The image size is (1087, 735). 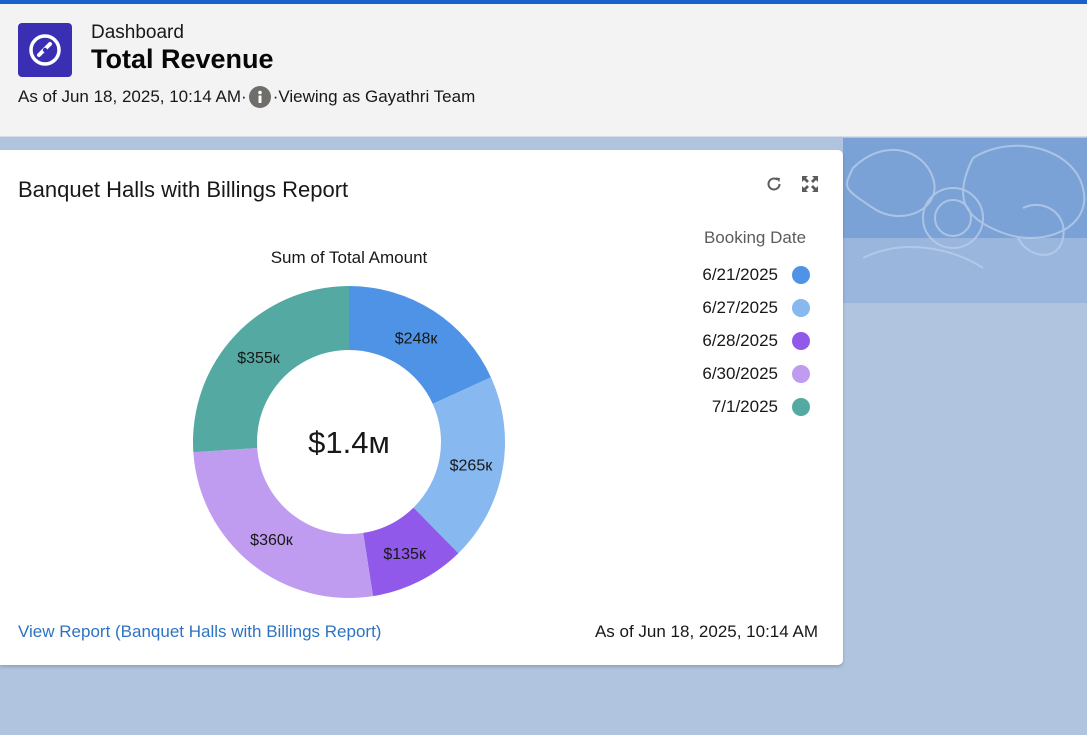 I want to click on legend-label: 6/28/2025, so click(x=740, y=340).